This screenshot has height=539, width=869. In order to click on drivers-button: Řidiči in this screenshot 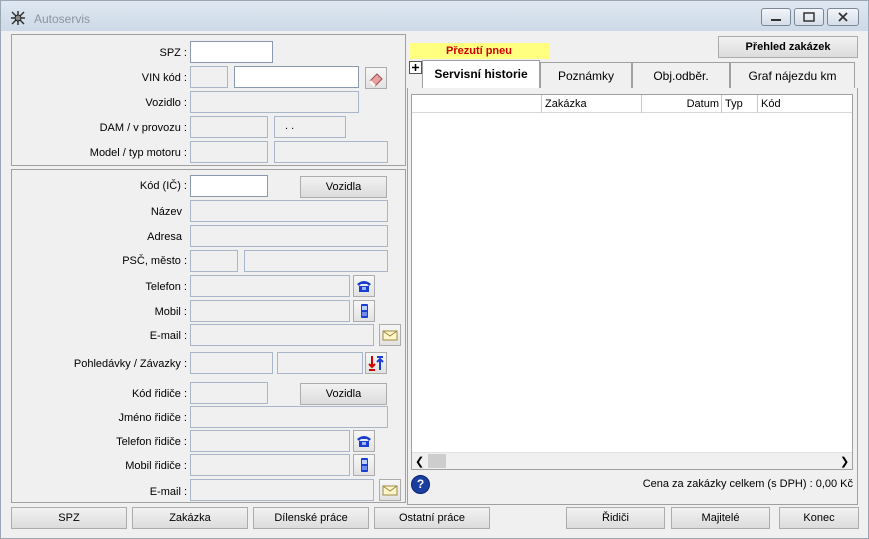, I will do `click(615, 518)`.